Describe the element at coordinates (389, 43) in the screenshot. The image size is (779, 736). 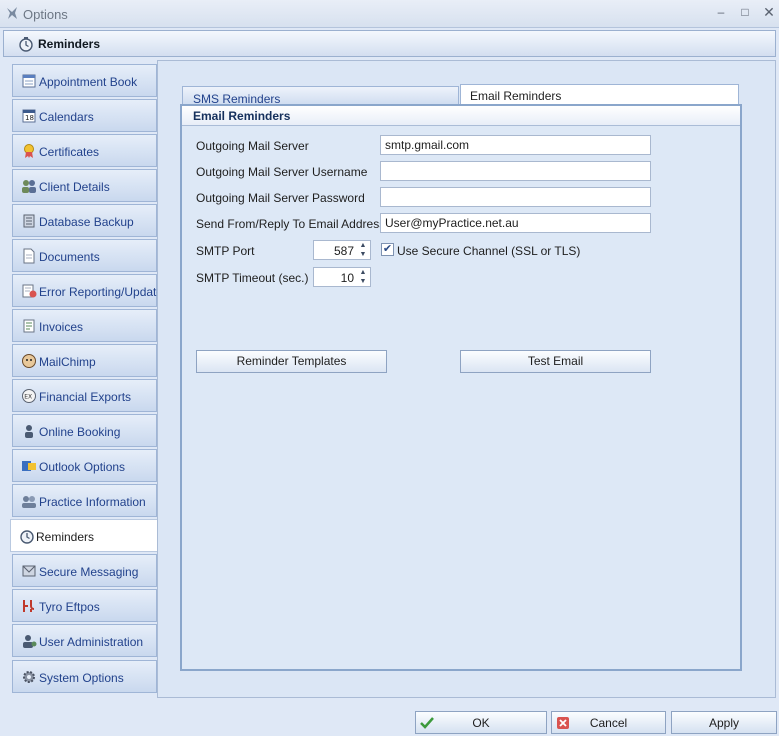
I see `section-header: Reminders` at that location.